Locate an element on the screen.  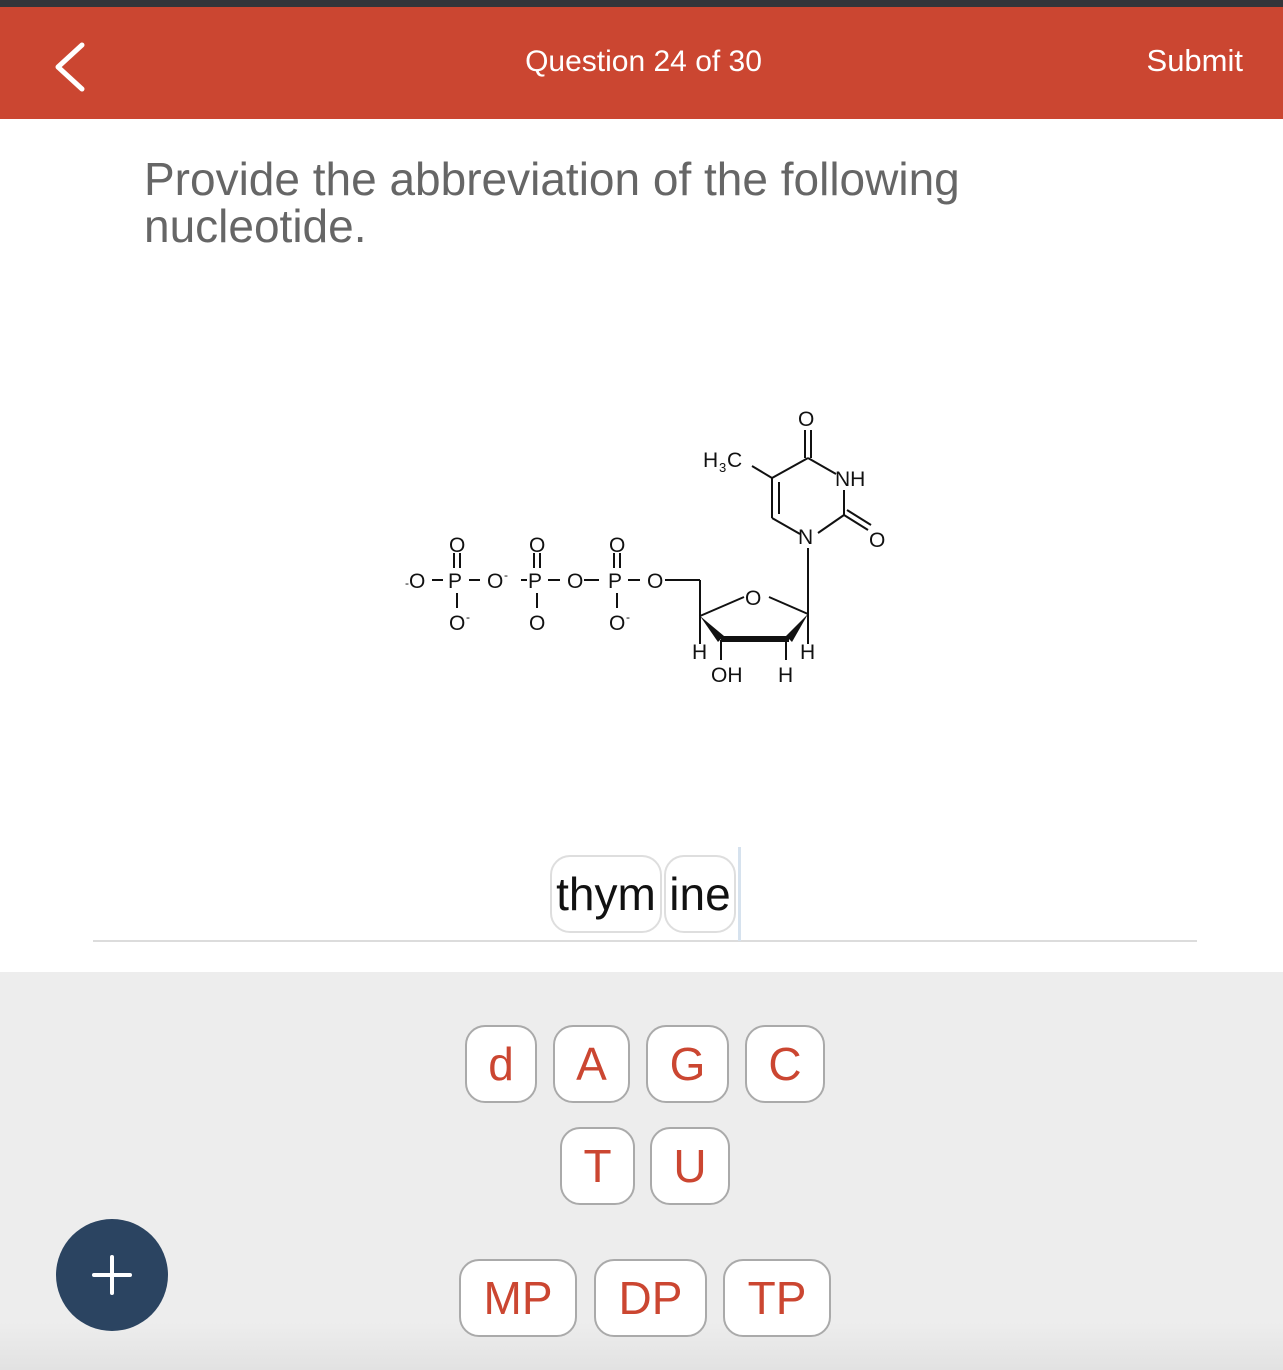
key-g: G is located at coordinates (687, 1064).